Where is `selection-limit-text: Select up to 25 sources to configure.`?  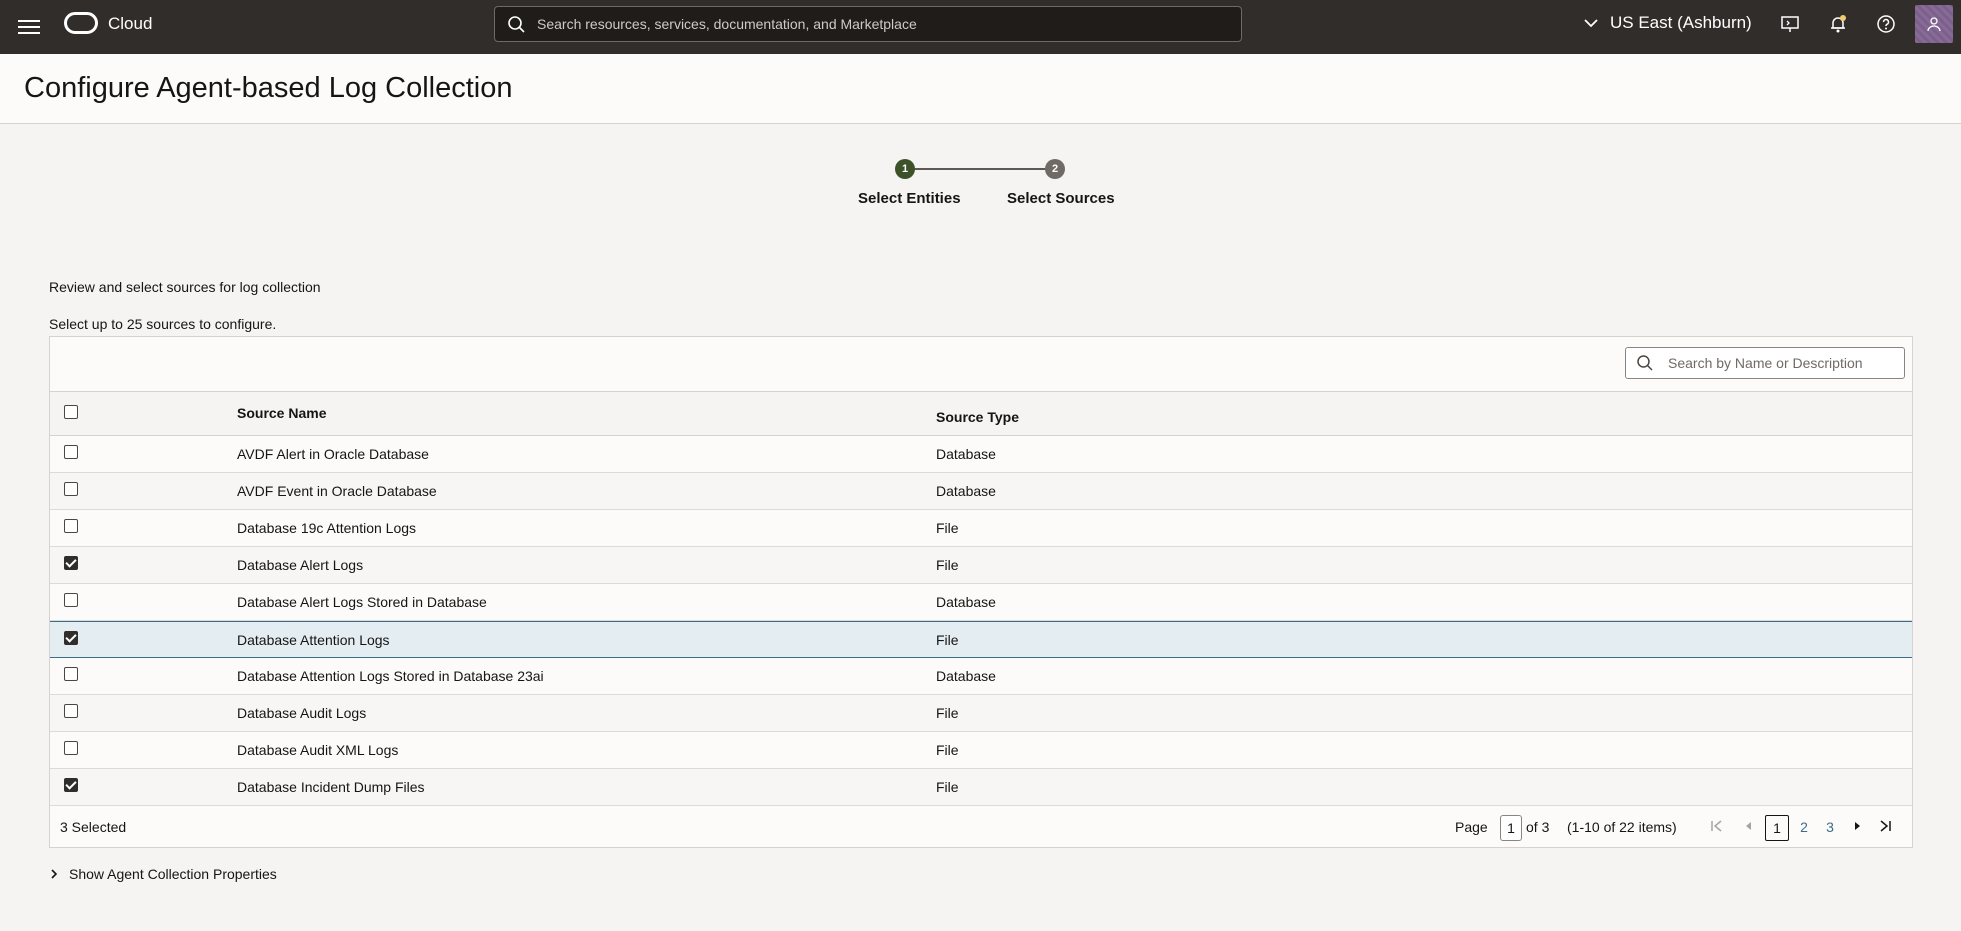
selection-limit-text: Select up to 25 sources to configure. is located at coordinates (163, 324).